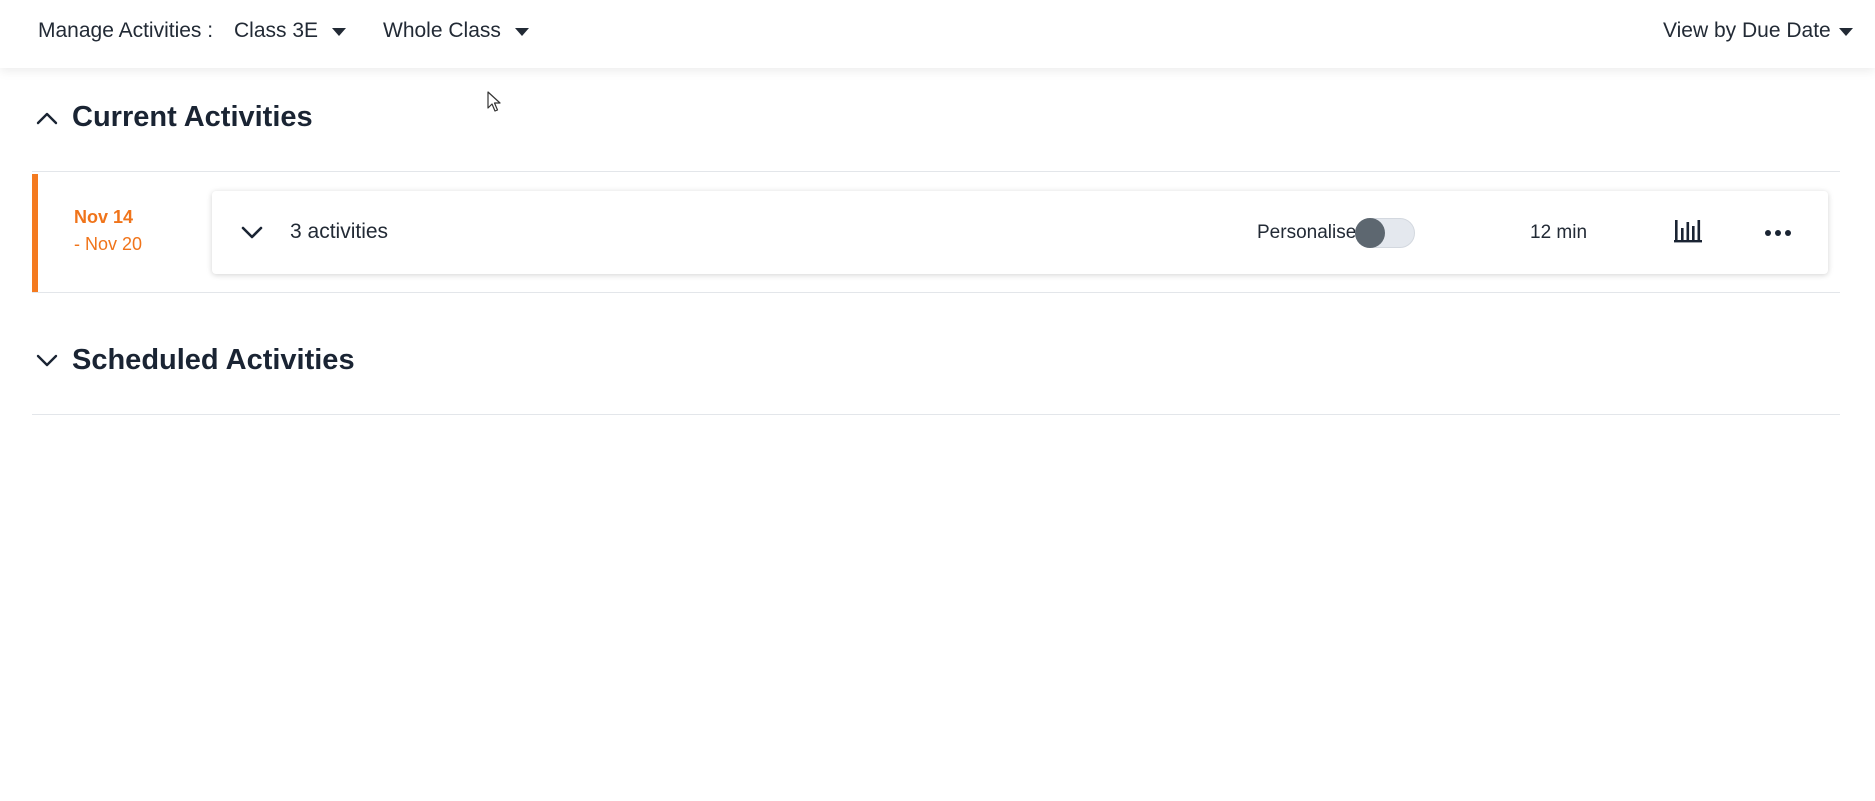 The width and height of the screenshot is (1875, 801). What do you see at coordinates (108, 244) in the screenshot?
I see `date-end: - Nov 20` at bounding box center [108, 244].